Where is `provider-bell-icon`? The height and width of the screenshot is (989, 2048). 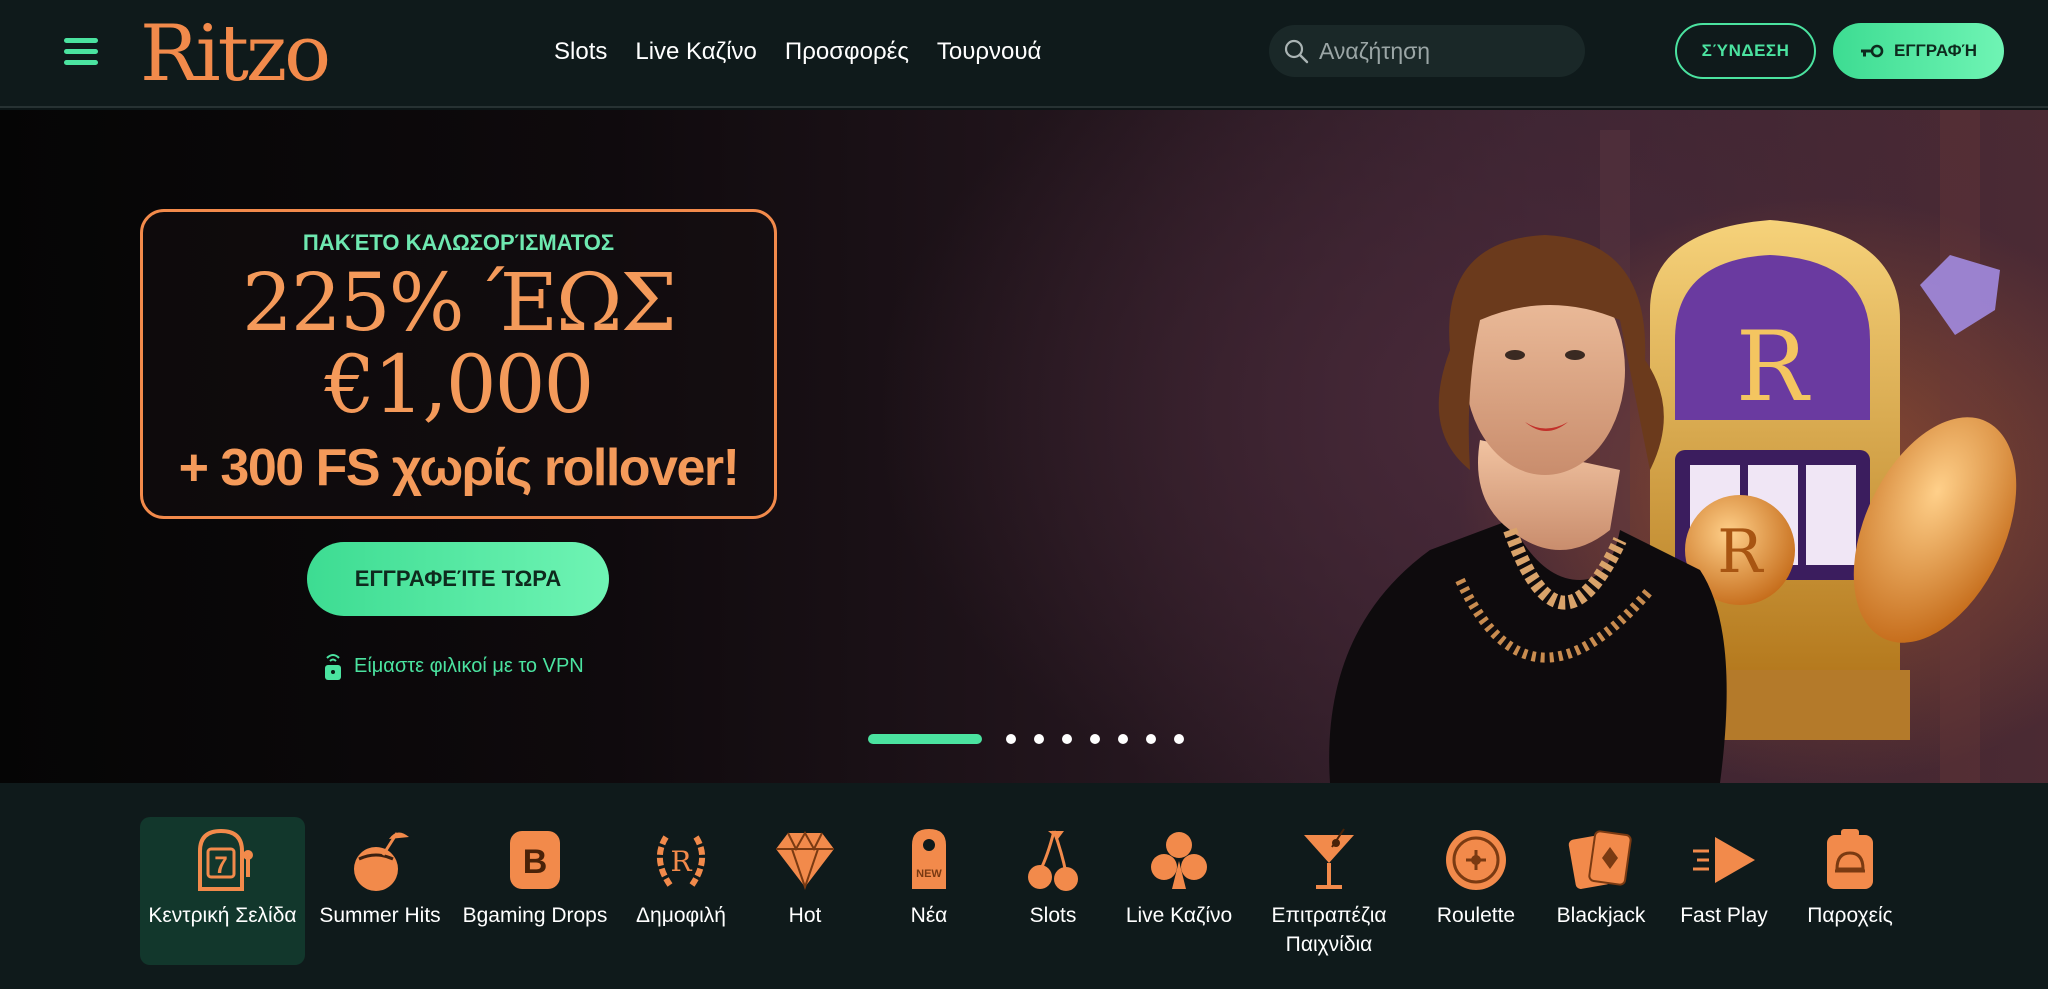
provider-bell-icon is located at coordinates (1850, 859).